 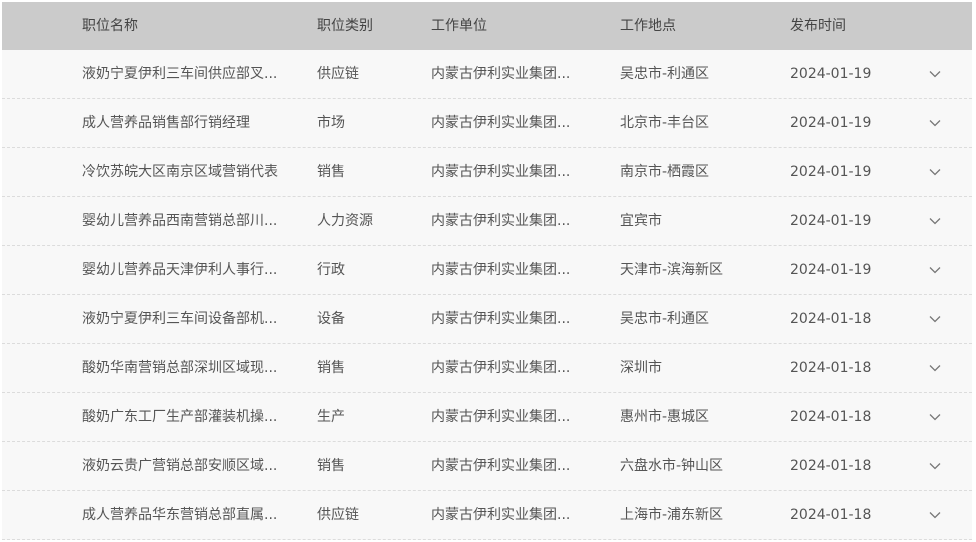 I want to click on job-location: 宜宾市, so click(x=641, y=221).